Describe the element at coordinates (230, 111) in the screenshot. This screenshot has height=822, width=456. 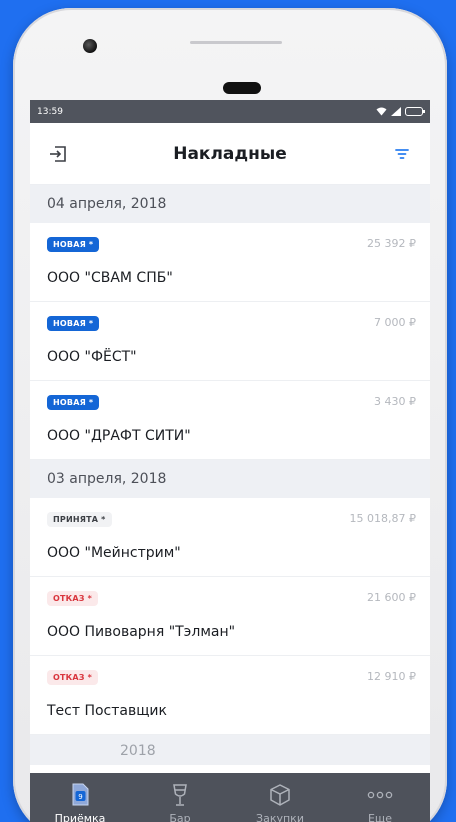
I see `status-bar: 13:59` at that location.